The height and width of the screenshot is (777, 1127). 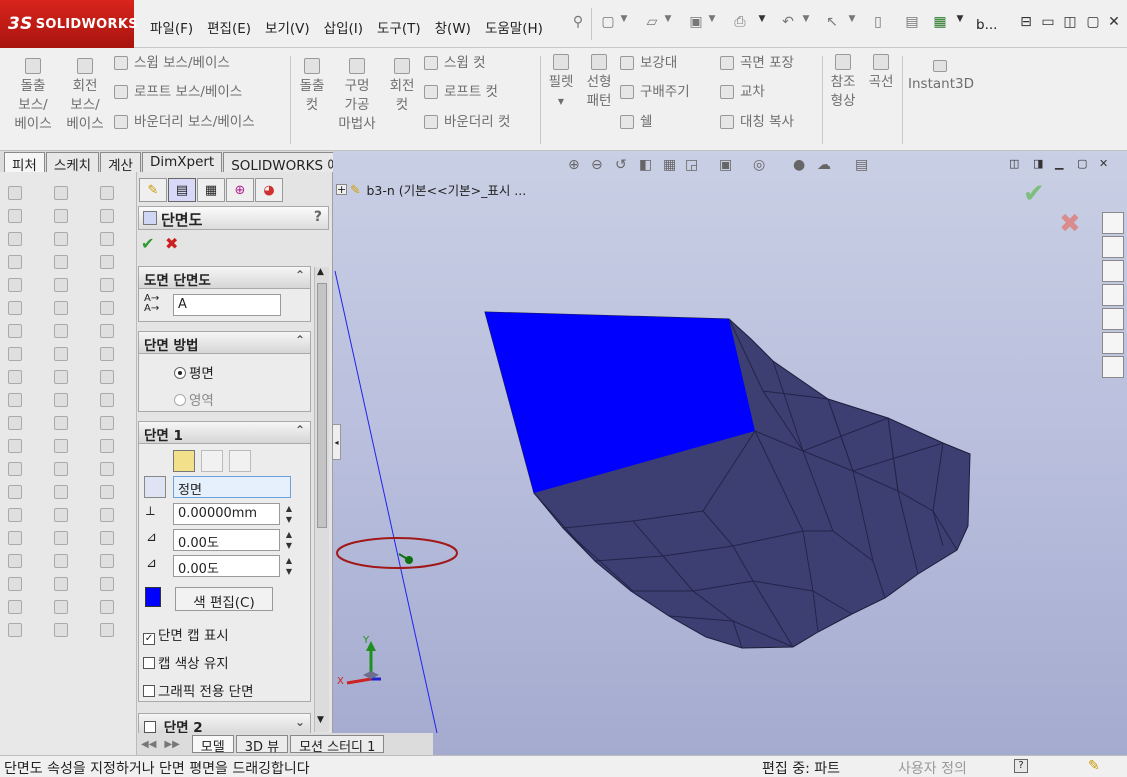 What do you see at coordinates (608, 25) in the screenshot?
I see `new-document-icon: ▢` at bounding box center [608, 25].